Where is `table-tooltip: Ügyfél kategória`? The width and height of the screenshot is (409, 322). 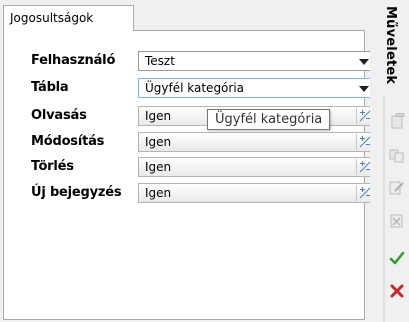 table-tooltip: Ügyfél kategória is located at coordinates (269, 119).